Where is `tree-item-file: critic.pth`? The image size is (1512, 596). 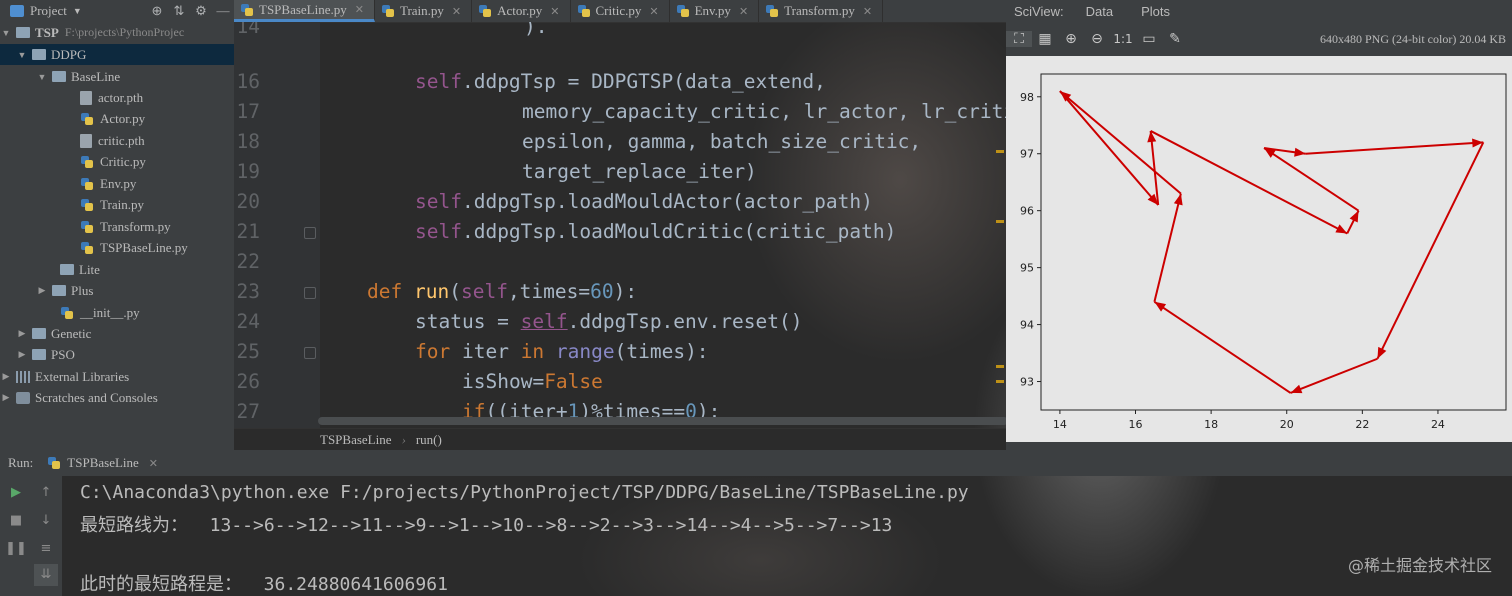 tree-item-file: critic.pth is located at coordinates (117, 140).